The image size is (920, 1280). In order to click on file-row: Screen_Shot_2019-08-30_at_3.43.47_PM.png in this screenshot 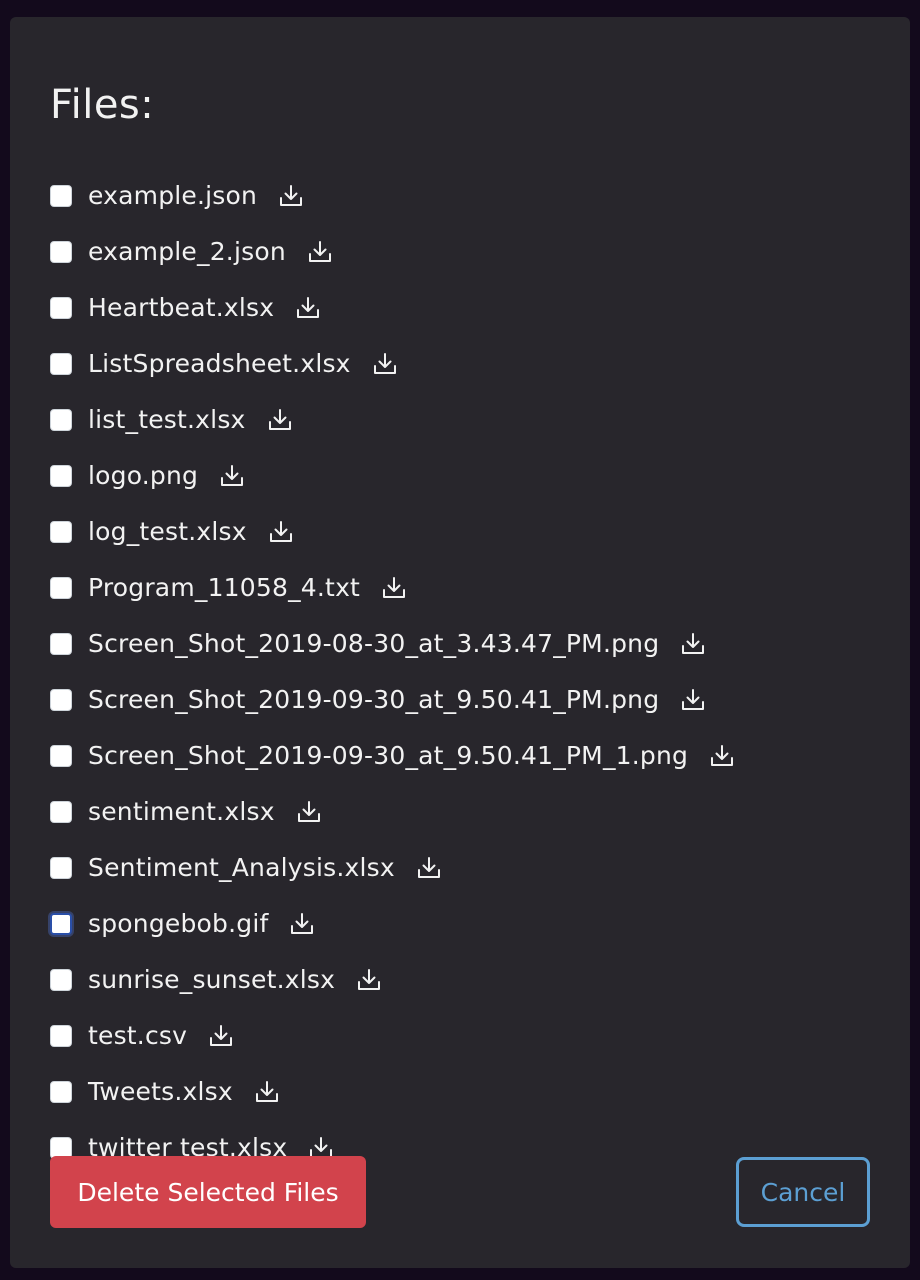, I will do `click(470, 644)`.